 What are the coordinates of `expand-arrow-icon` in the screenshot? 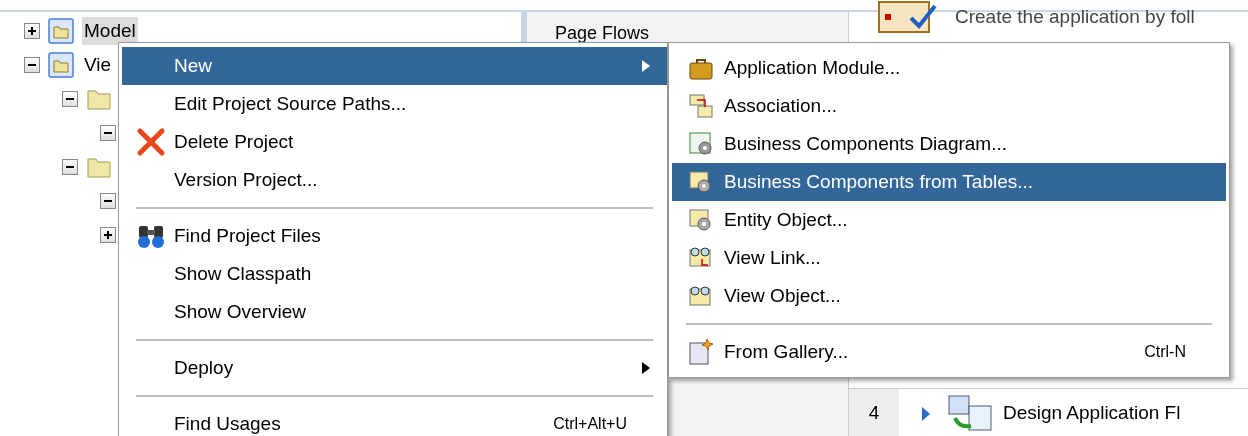 It's located at (926, 413).